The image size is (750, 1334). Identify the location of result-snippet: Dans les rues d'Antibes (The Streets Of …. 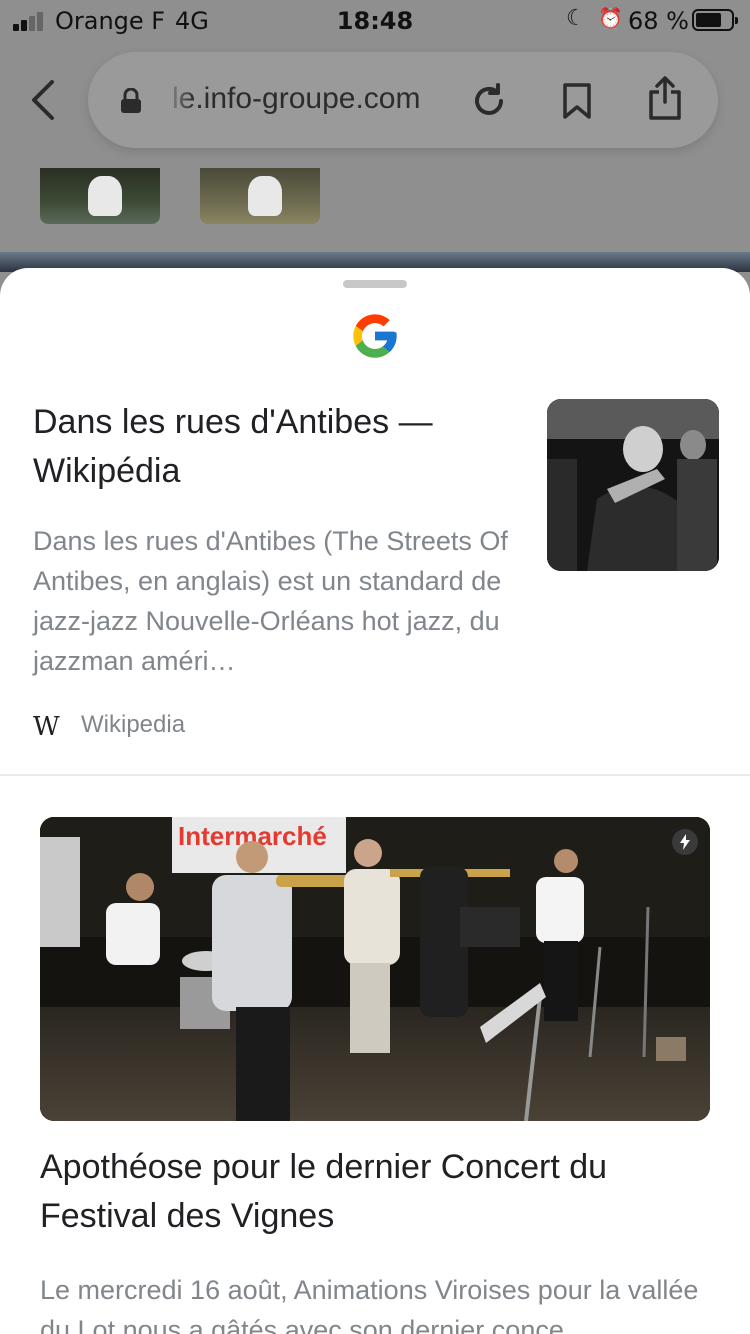
(270, 601).